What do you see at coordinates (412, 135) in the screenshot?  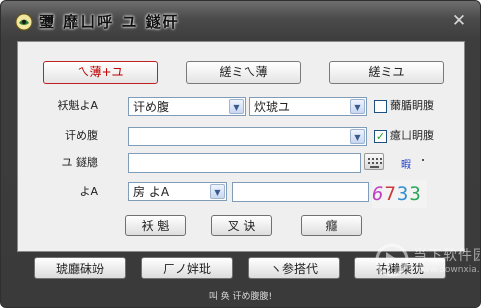 I see `remember-account-label: 癔ㄩ眀腹` at bounding box center [412, 135].